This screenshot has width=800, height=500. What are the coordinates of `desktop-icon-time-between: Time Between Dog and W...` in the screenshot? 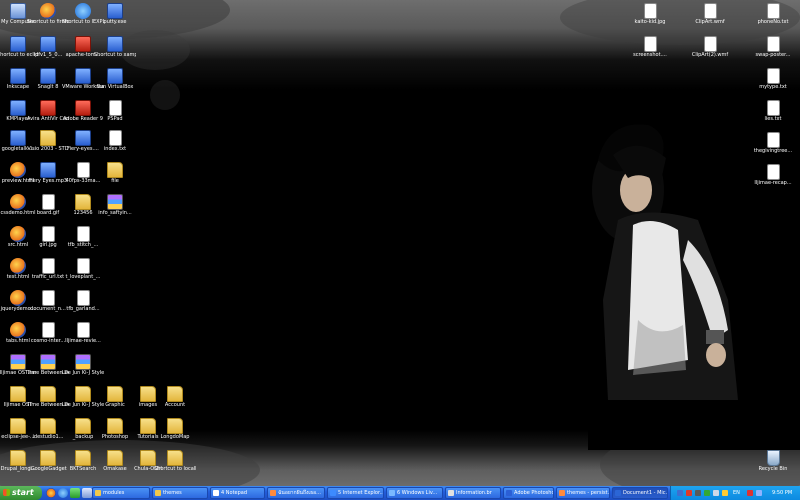 It's located at (48, 397).